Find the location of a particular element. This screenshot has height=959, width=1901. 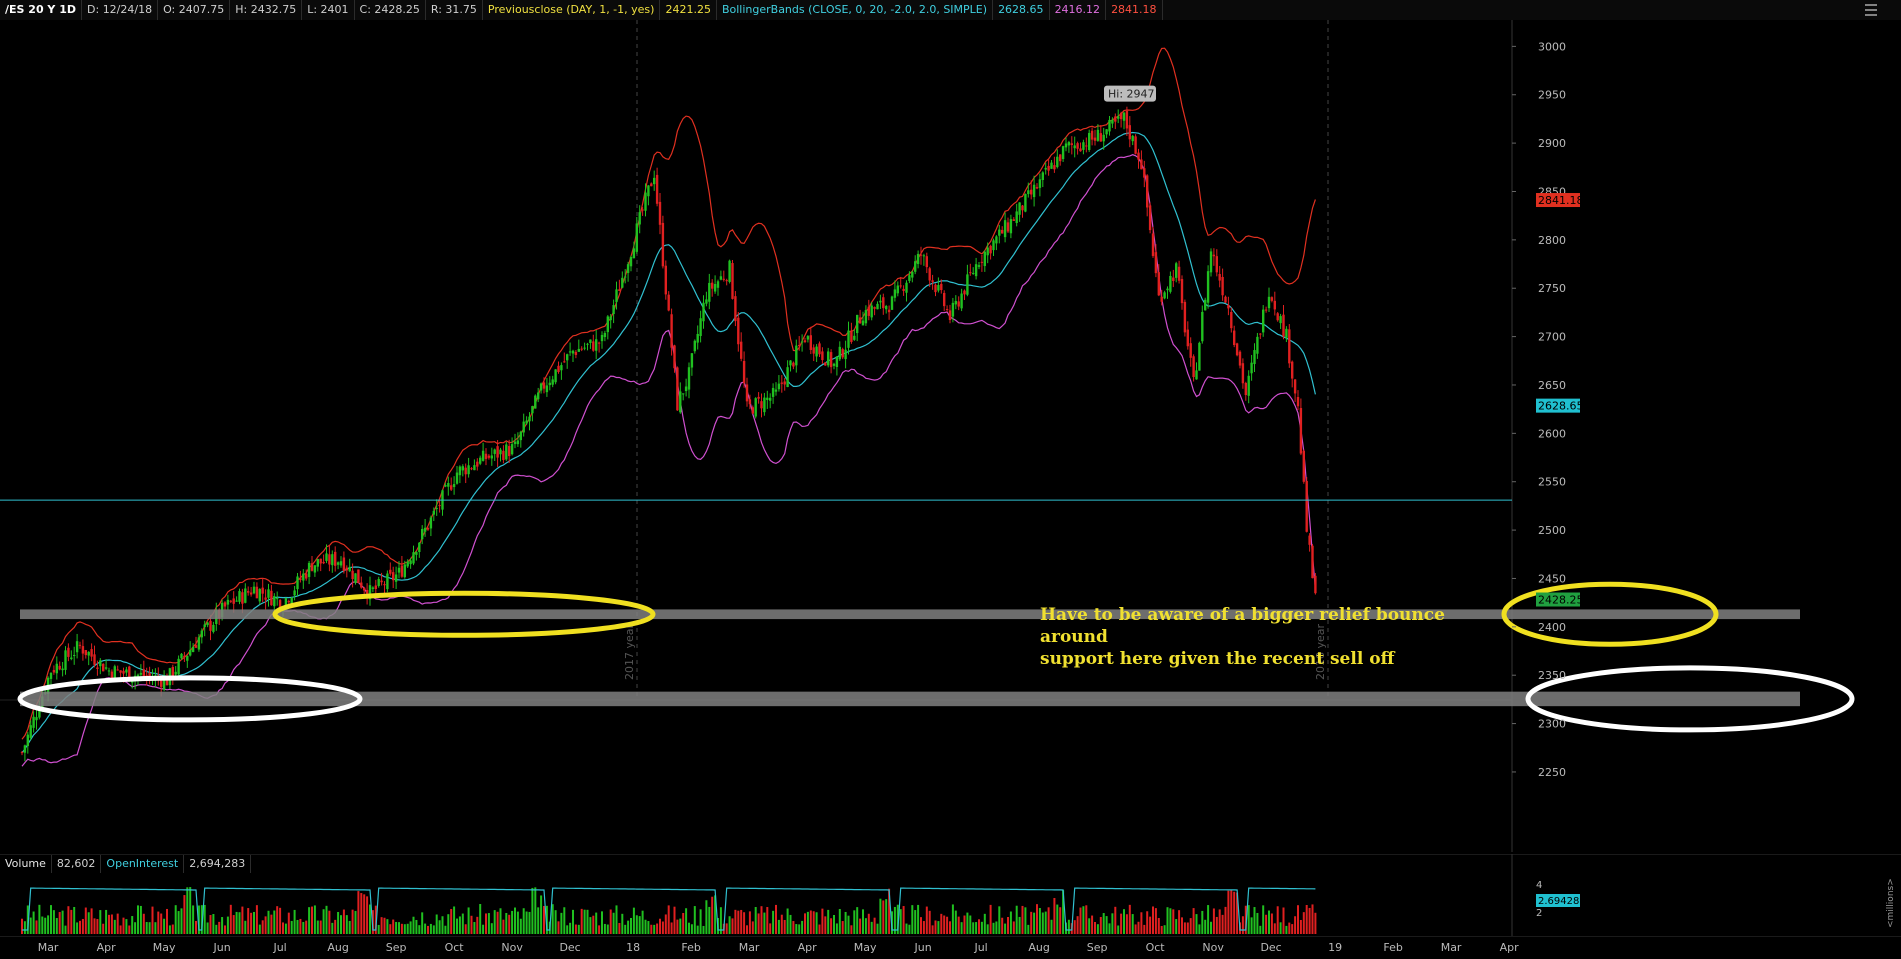

oi-label: OpenInterest is located at coordinates (143, 864).